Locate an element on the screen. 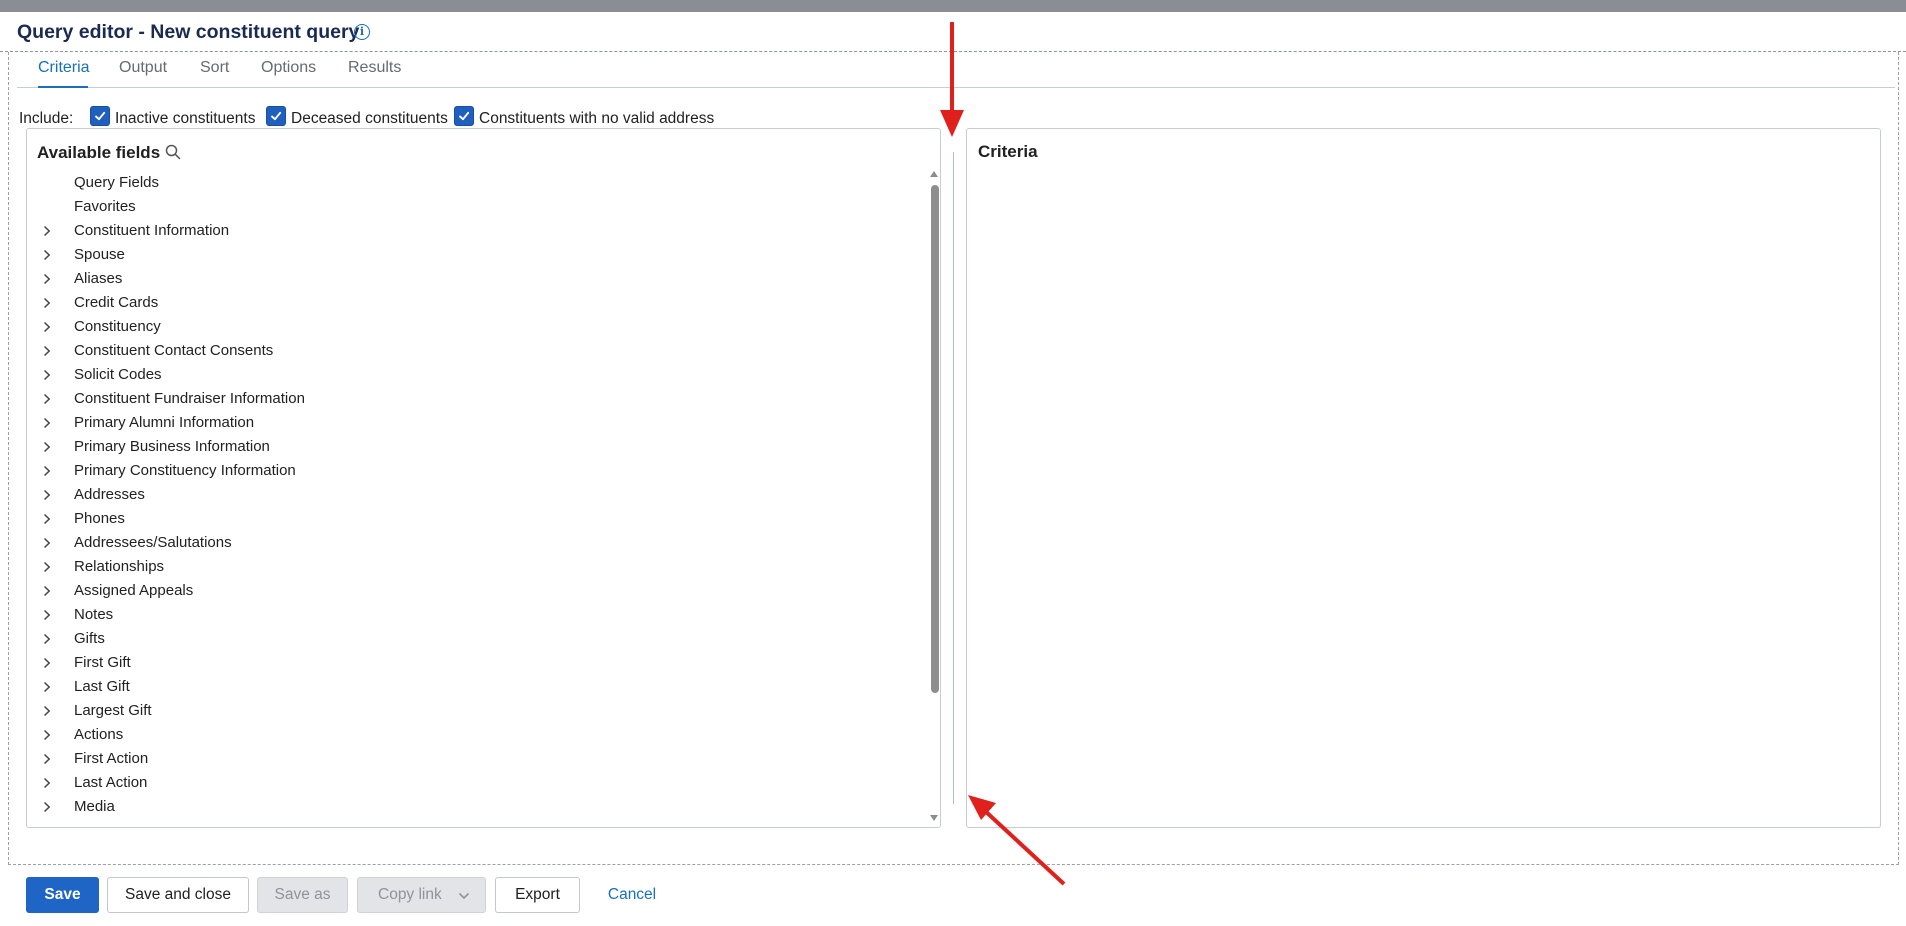 The image size is (1906, 926). tree-item: Solicit Codes is located at coordinates (477, 375).